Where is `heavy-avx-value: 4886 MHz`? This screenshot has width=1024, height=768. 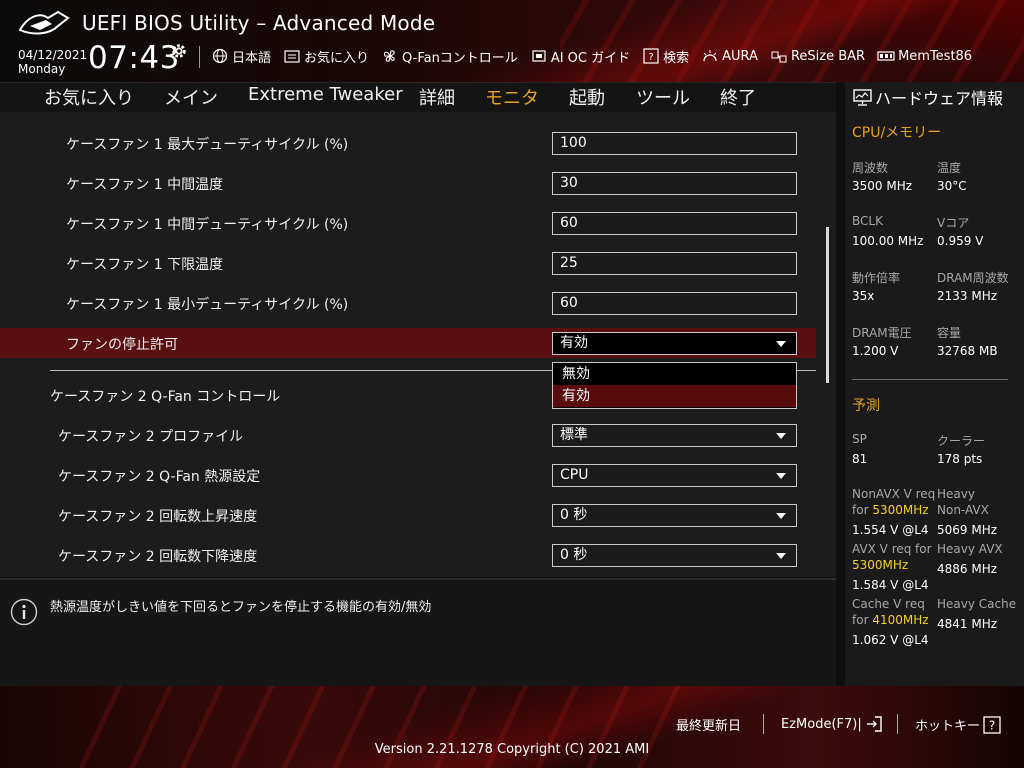
heavy-avx-value: 4886 MHz is located at coordinates (967, 569).